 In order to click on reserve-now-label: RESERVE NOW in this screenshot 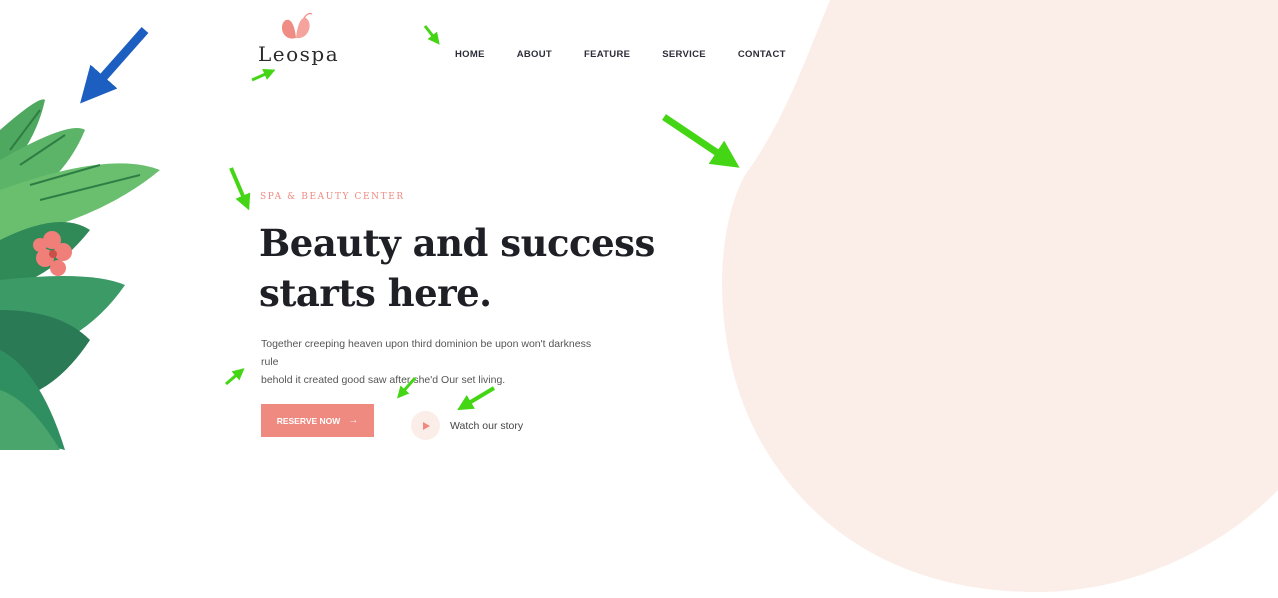, I will do `click(308, 420)`.